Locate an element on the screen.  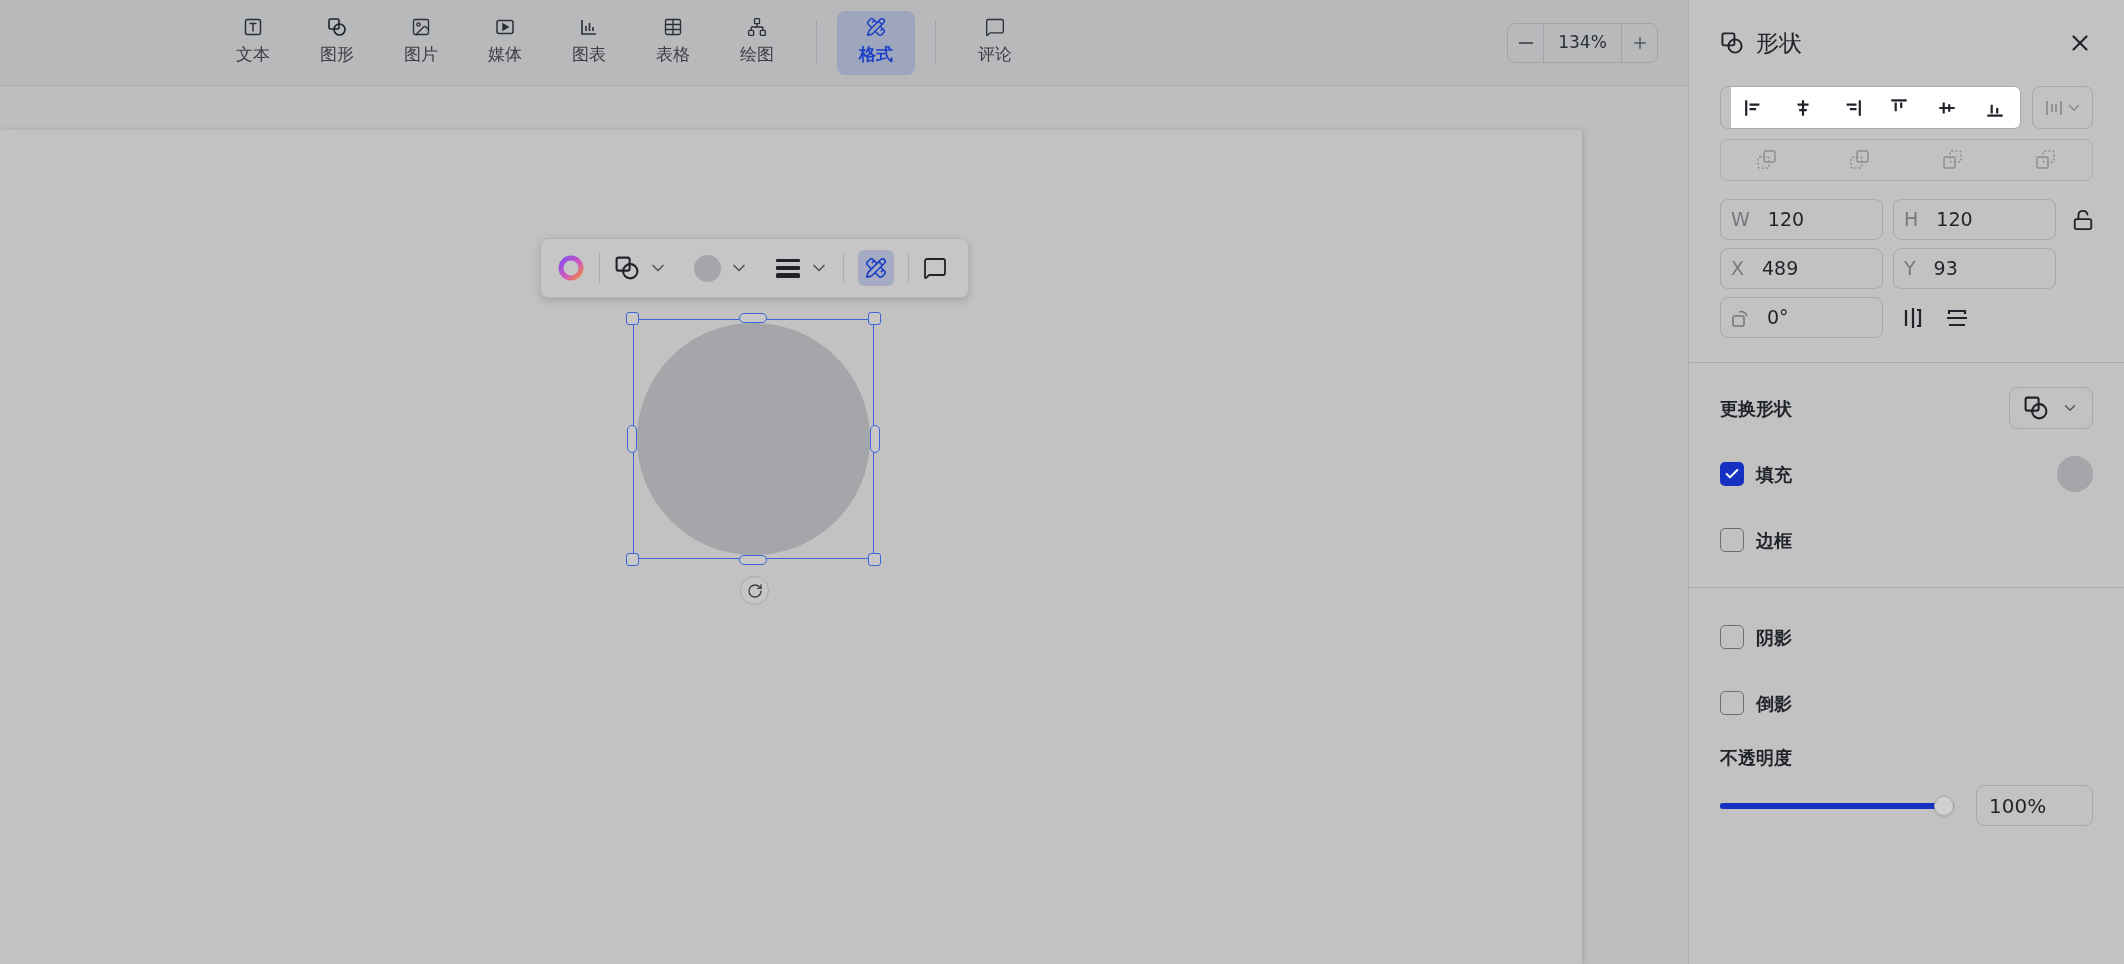
image-icon is located at coordinates (421, 27).